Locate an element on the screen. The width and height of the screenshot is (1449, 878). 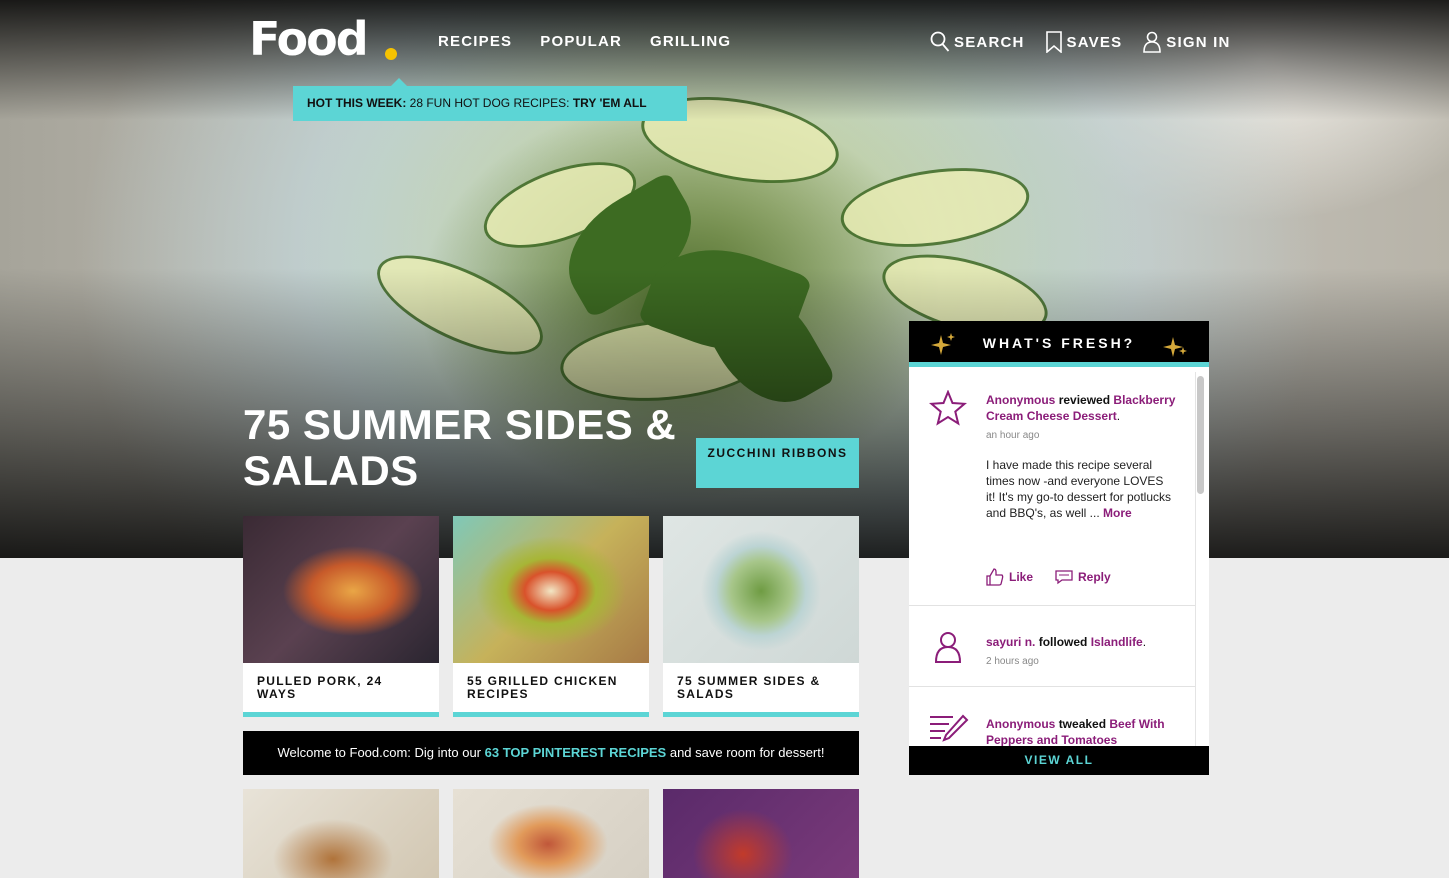
view-all-button: VIEW ALL is located at coordinates (1059, 760).